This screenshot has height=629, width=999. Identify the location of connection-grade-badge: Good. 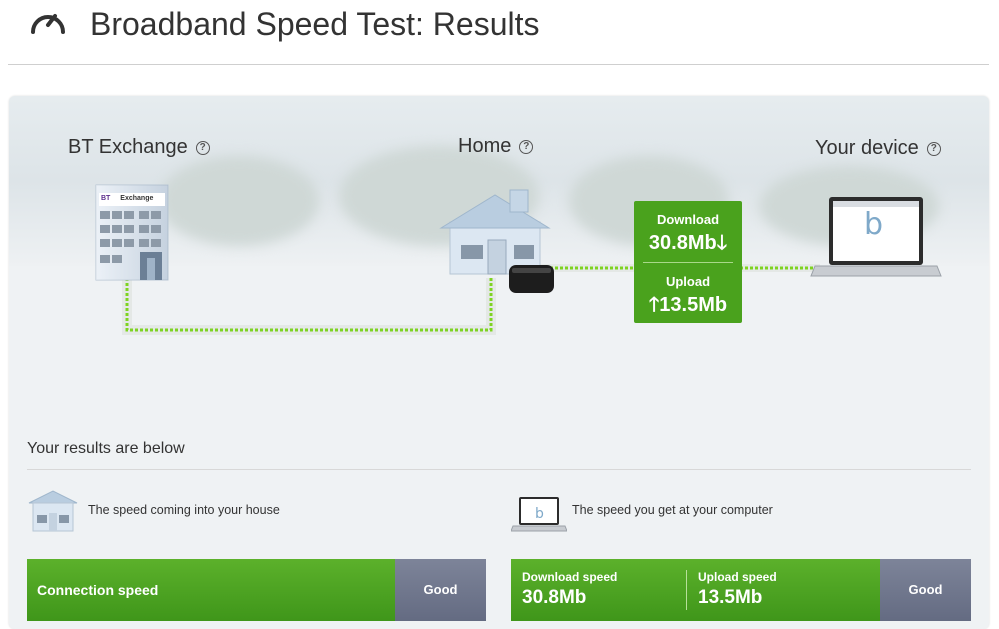
(440, 590).